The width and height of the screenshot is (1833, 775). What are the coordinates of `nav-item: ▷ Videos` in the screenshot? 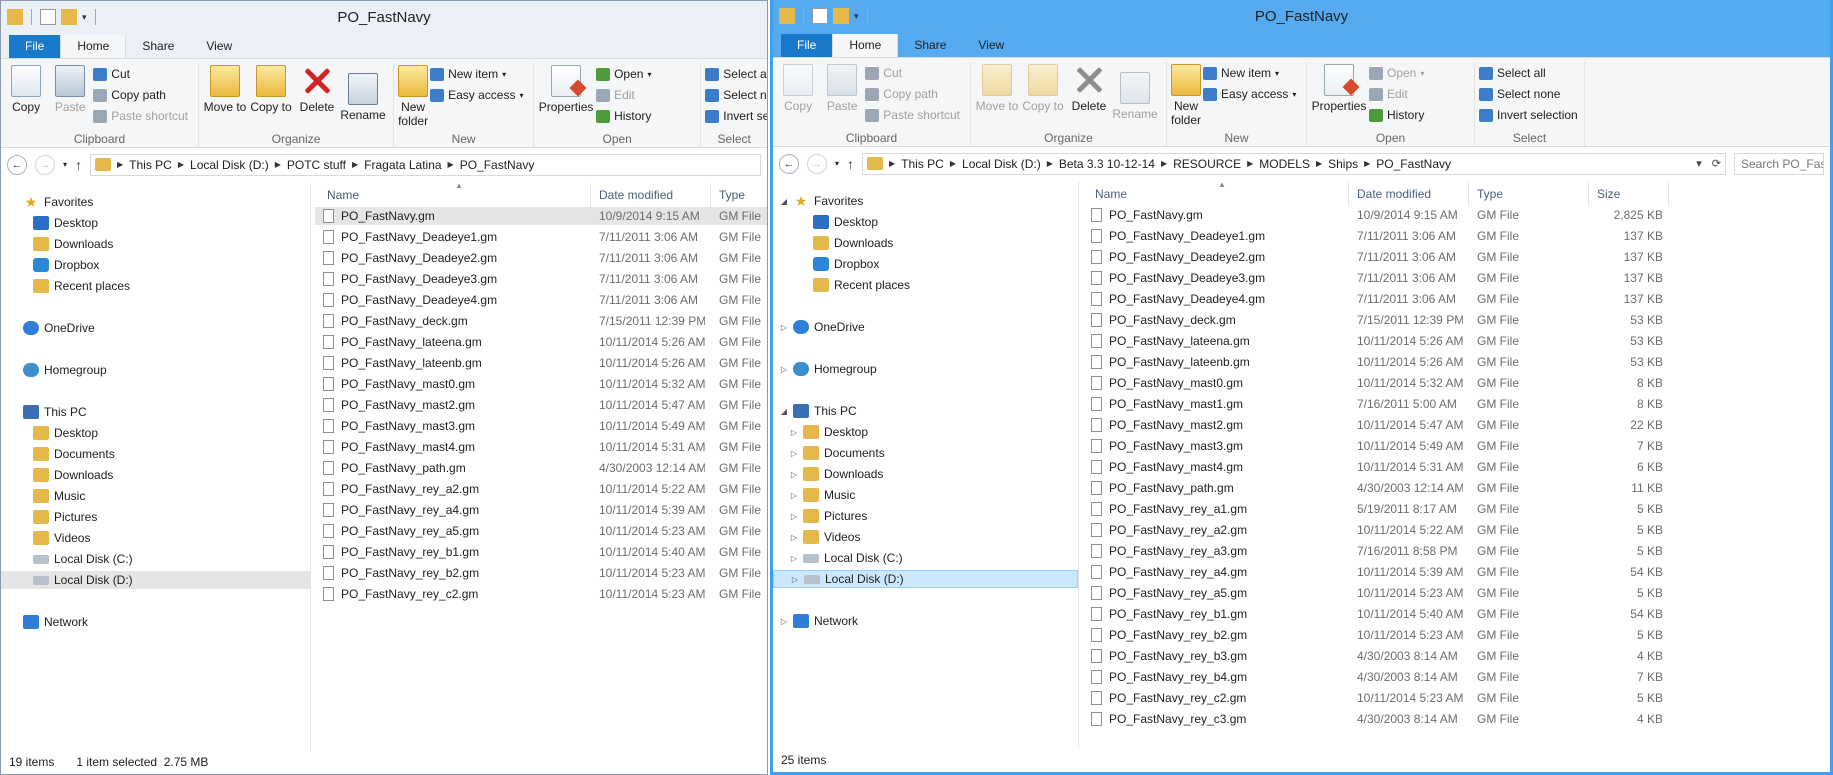 It's located at (925, 537).